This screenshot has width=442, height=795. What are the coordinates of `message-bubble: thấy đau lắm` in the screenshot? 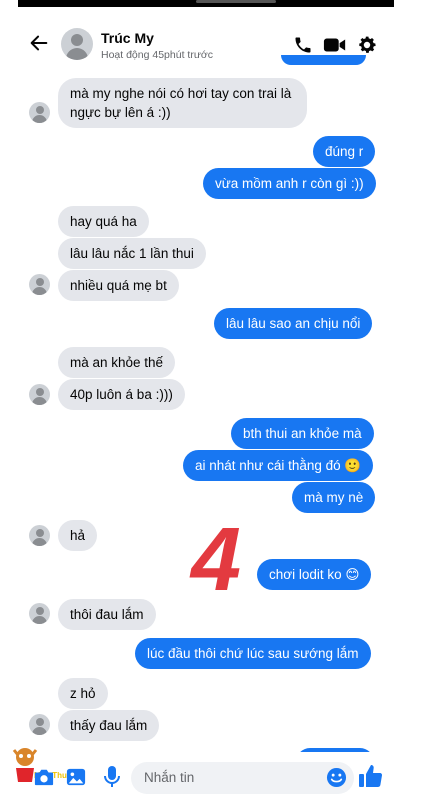 It's located at (109, 725).